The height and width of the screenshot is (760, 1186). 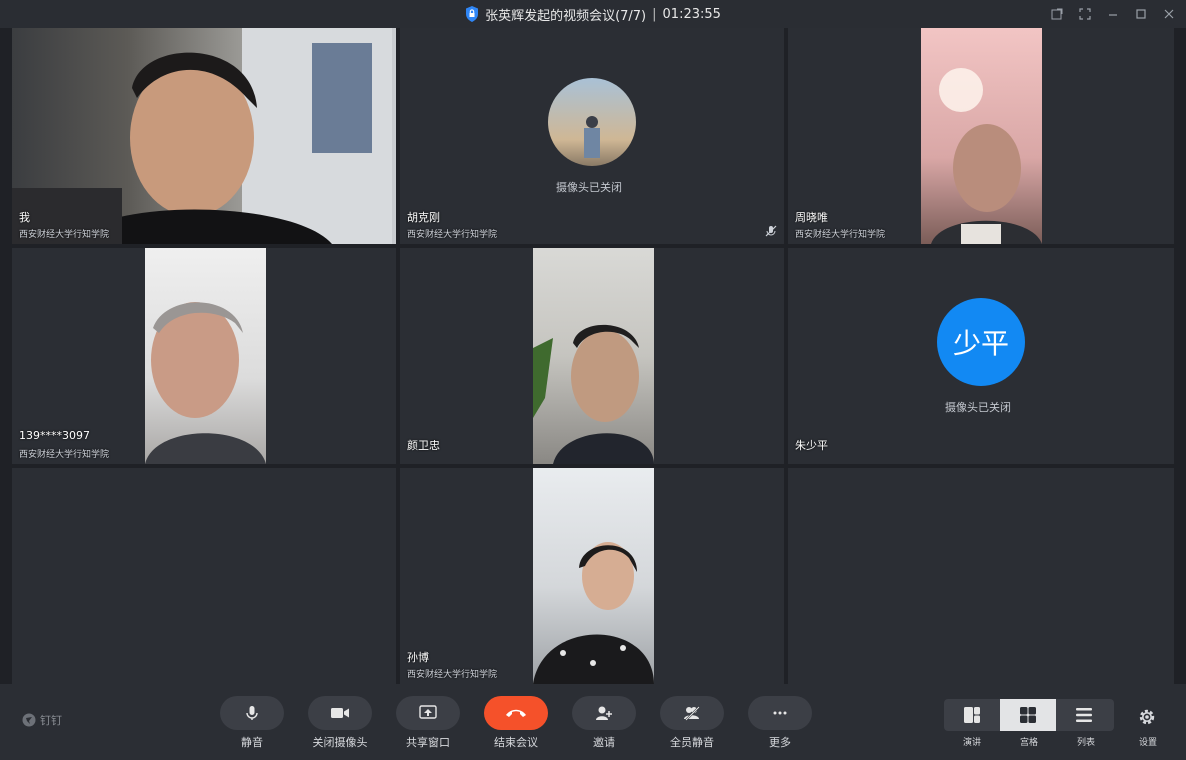 What do you see at coordinates (1113, 13) in the screenshot?
I see `minimize-icon` at bounding box center [1113, 13].